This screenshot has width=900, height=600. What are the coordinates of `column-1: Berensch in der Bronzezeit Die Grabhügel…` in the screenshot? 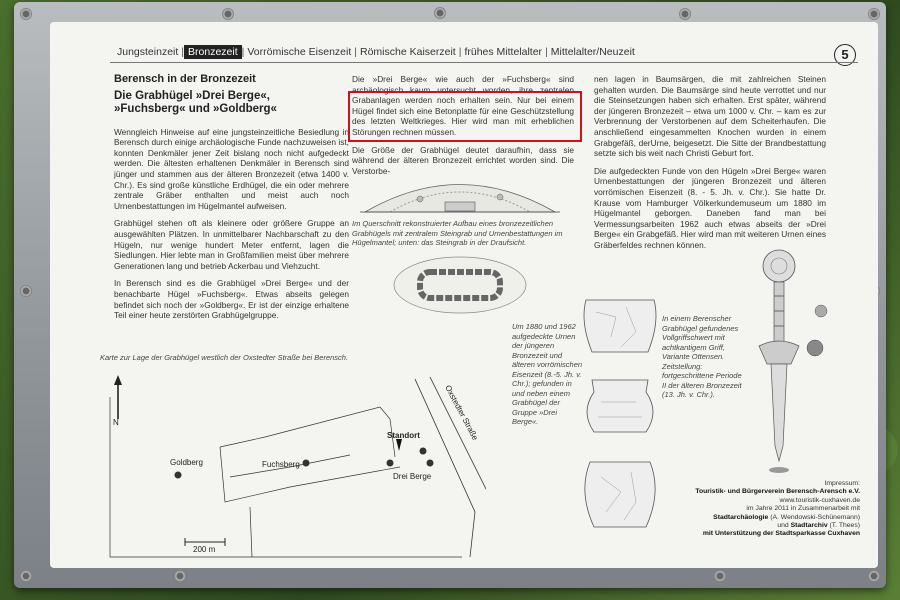 It's located at (231, 201).